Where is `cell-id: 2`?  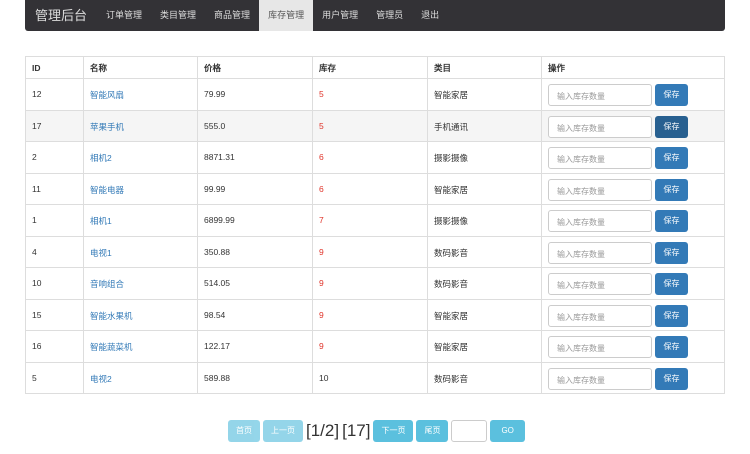
cell-id: 2 is located at coordinates (54, 157).